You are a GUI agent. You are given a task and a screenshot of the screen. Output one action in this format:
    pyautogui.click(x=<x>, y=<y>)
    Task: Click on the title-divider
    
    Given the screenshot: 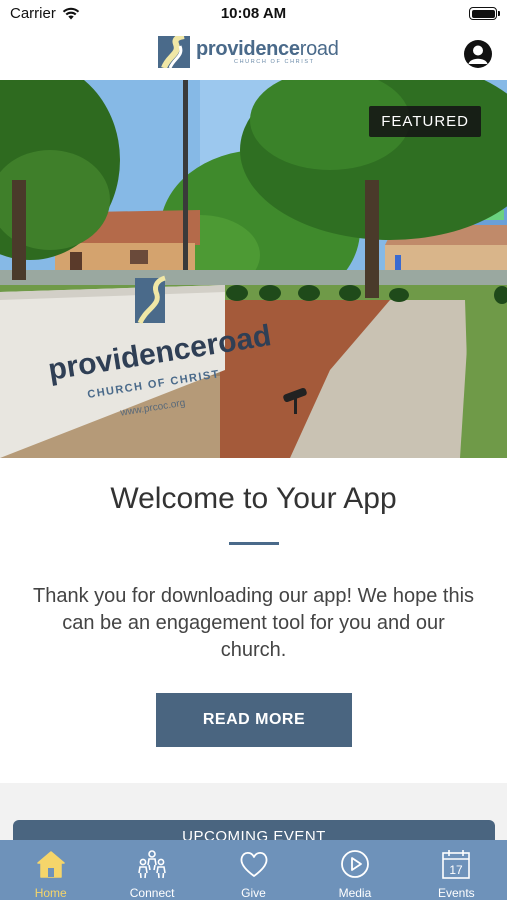 What is the action you would take?
    pyautogui.click(x=254, y=543)
    